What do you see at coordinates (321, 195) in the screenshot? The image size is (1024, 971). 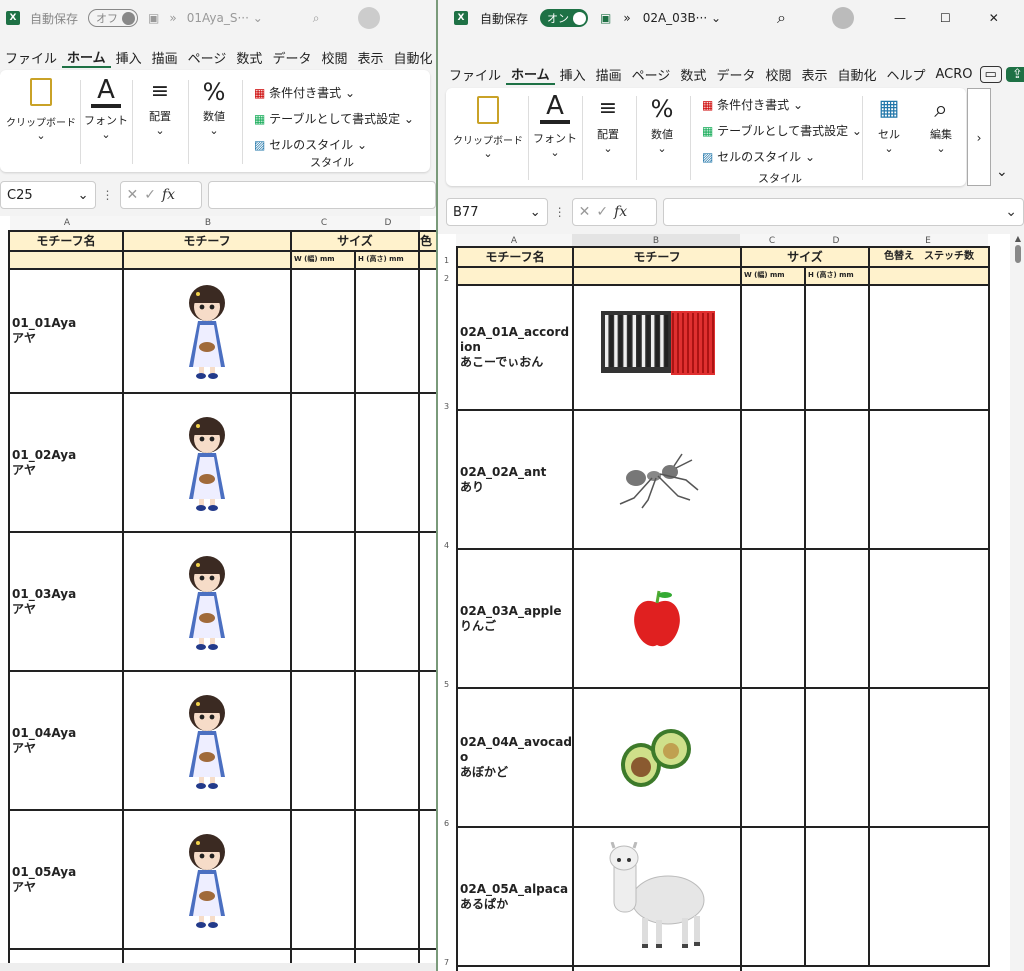 I see `formula-input` at bounding box center [321, 195].